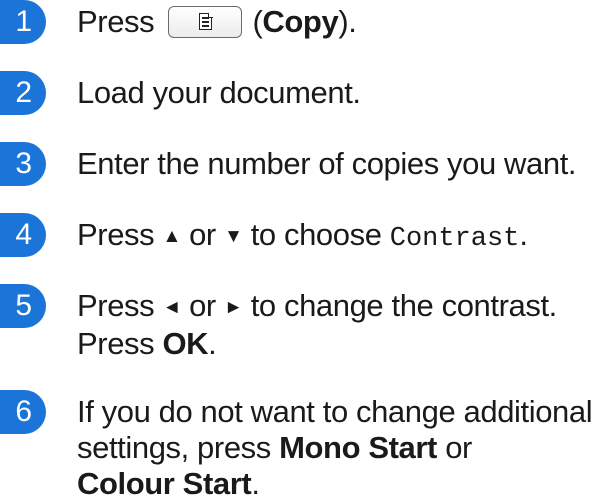 The width and height of the screenshot is (608, 504). I want to click on step-number-badge: 2, so click(23, 93).